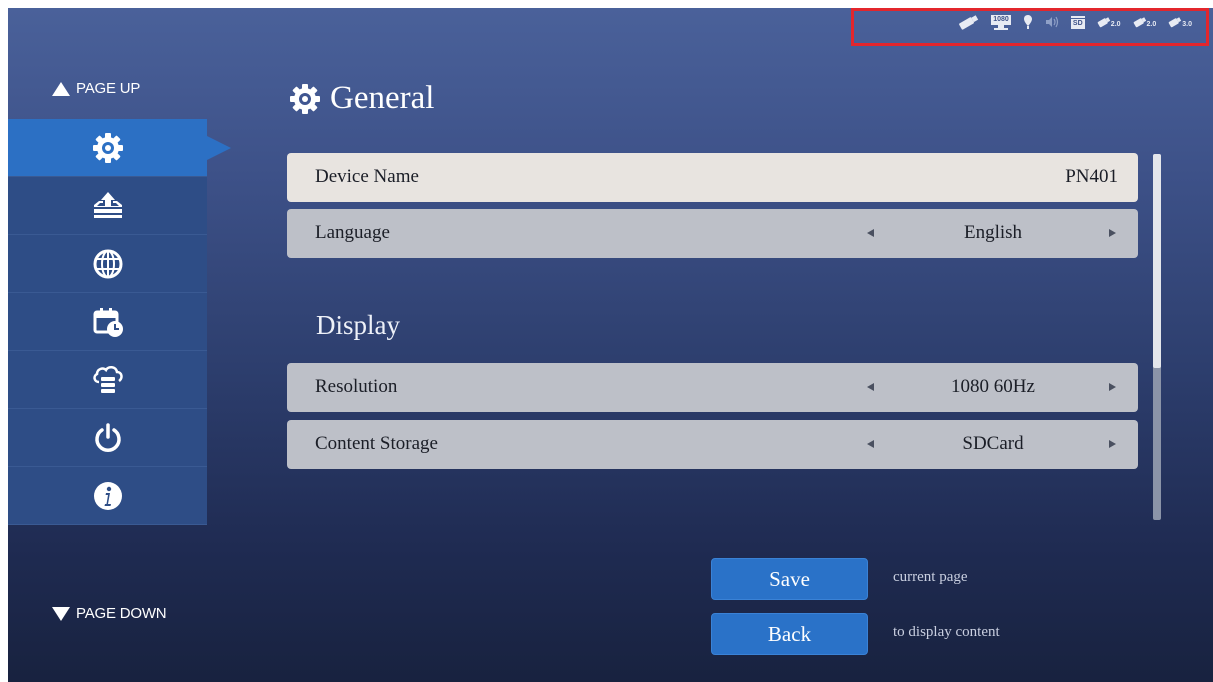 This screenshot has height=682, width=1213. I want to click on sidebar-item-general, so click(119, 148).